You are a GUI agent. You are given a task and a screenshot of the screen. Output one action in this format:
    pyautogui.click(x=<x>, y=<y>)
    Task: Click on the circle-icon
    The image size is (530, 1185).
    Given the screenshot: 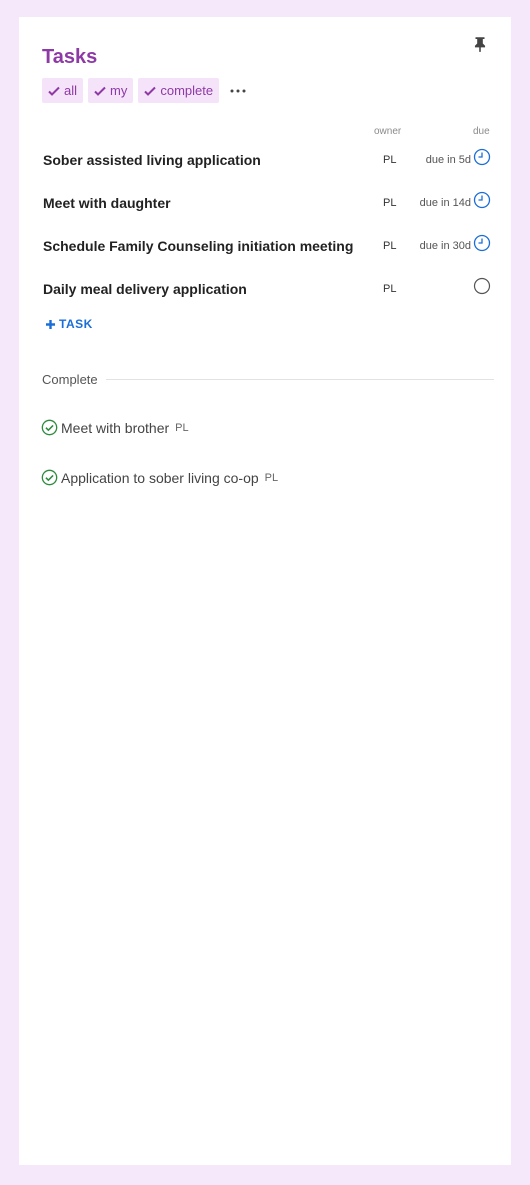 What is the action you would take?
    pyautogui.click(x=482, y=286)
    